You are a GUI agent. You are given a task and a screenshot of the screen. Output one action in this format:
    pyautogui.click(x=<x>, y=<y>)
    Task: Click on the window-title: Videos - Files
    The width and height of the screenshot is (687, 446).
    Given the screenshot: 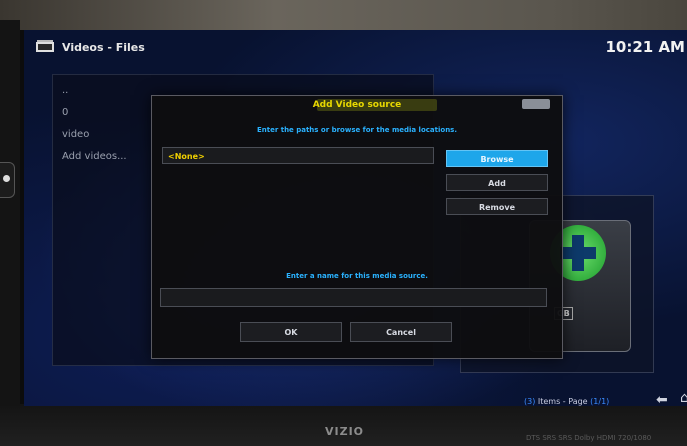 What is the action you would take?
    pyautogui.click(x=103, y=47)
    